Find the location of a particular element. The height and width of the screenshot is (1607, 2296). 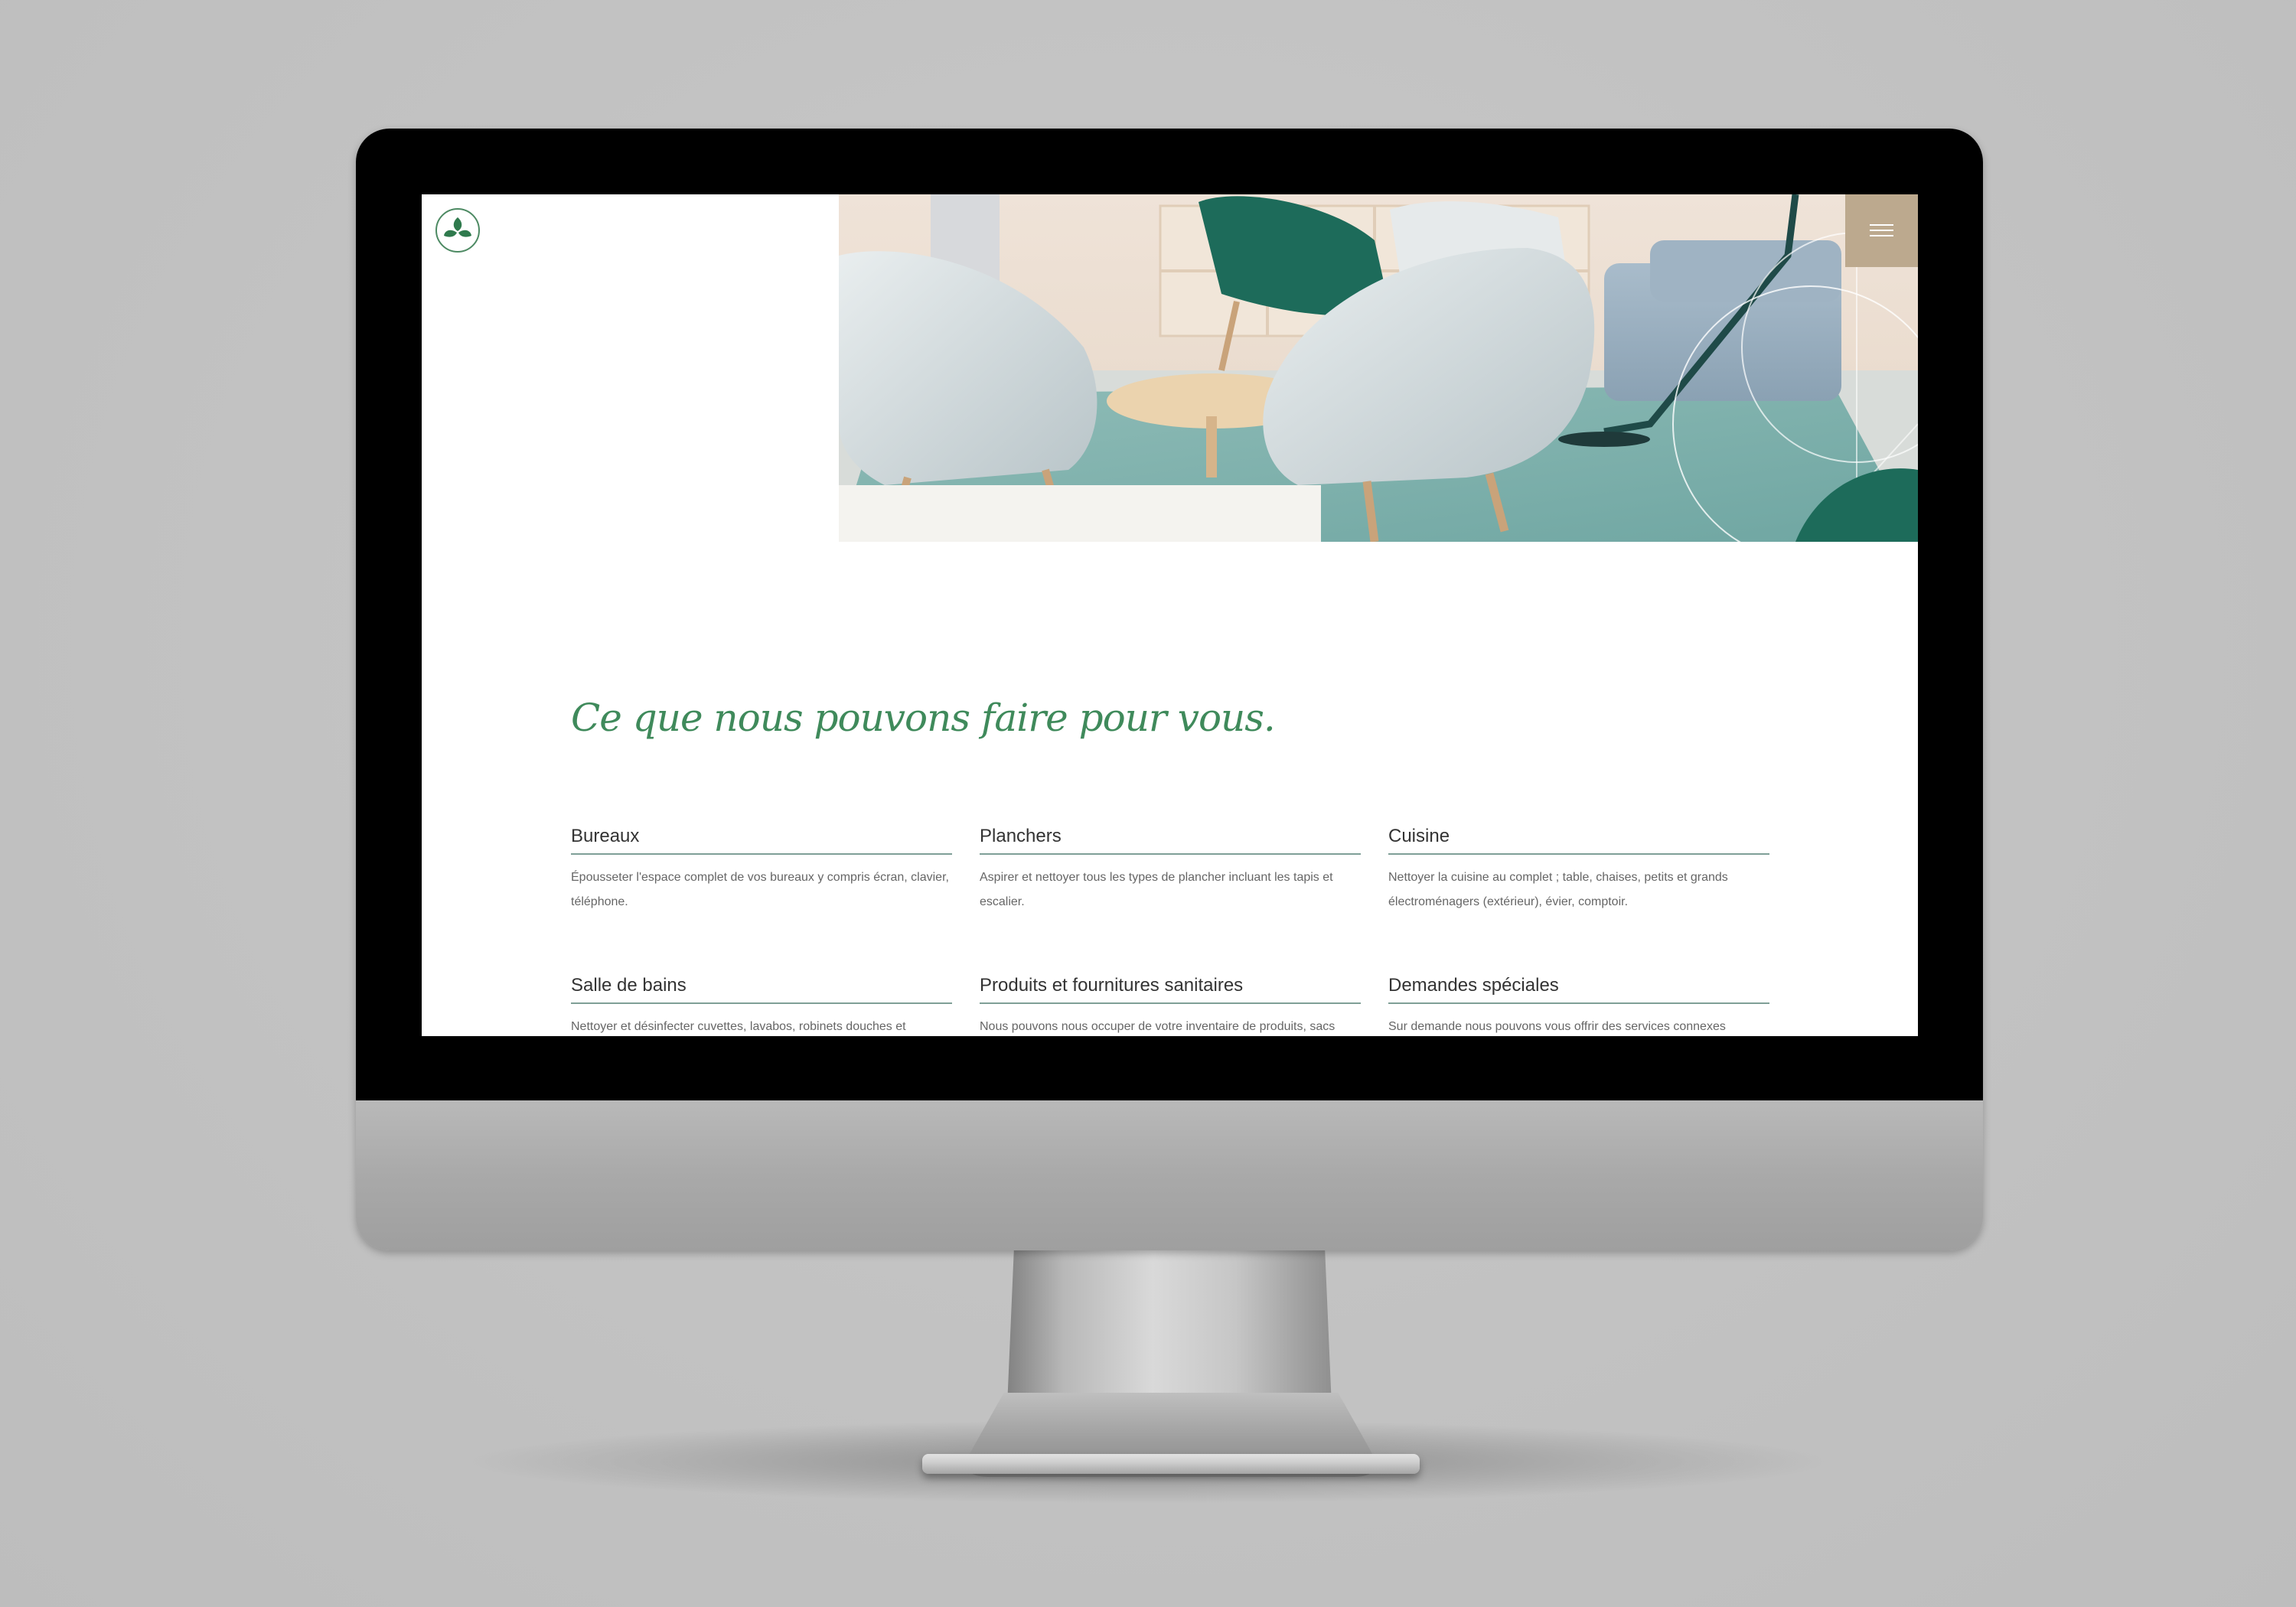

service-title: Demandes spéciales is located at coordinates (1578, 988).